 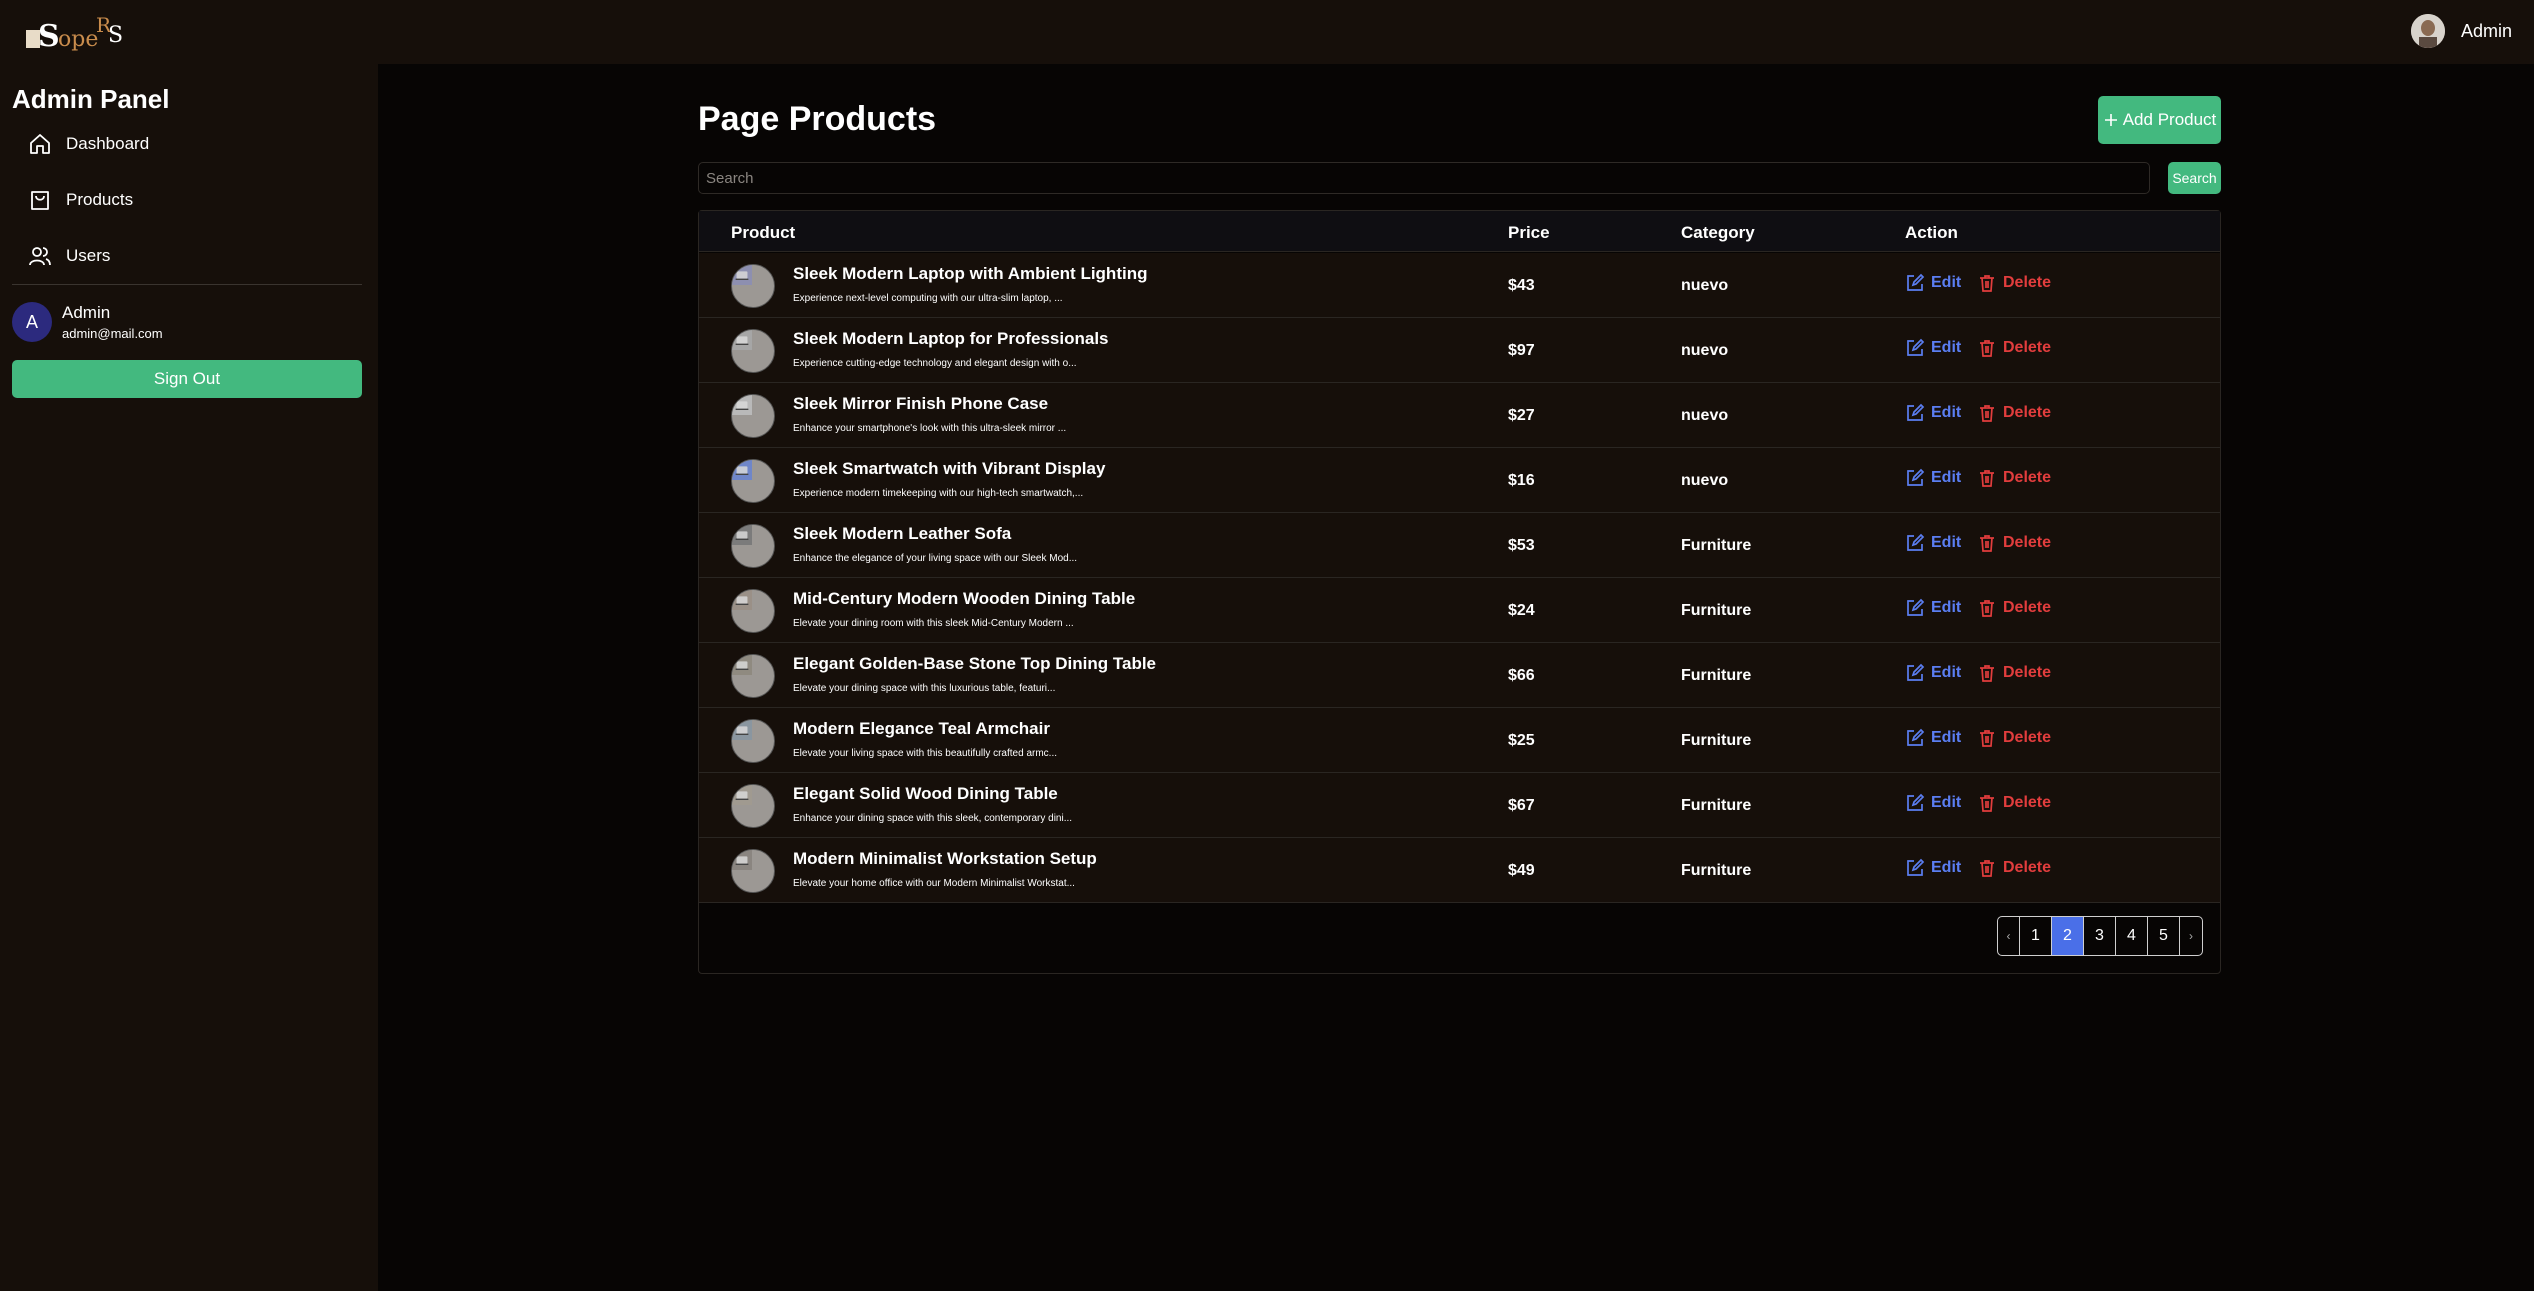 What do you see at coordinates (921, 403) in the screenshot?
I see `product-name: Sleek Mirror Finish Phone Case` at bounding box center [921, 403].